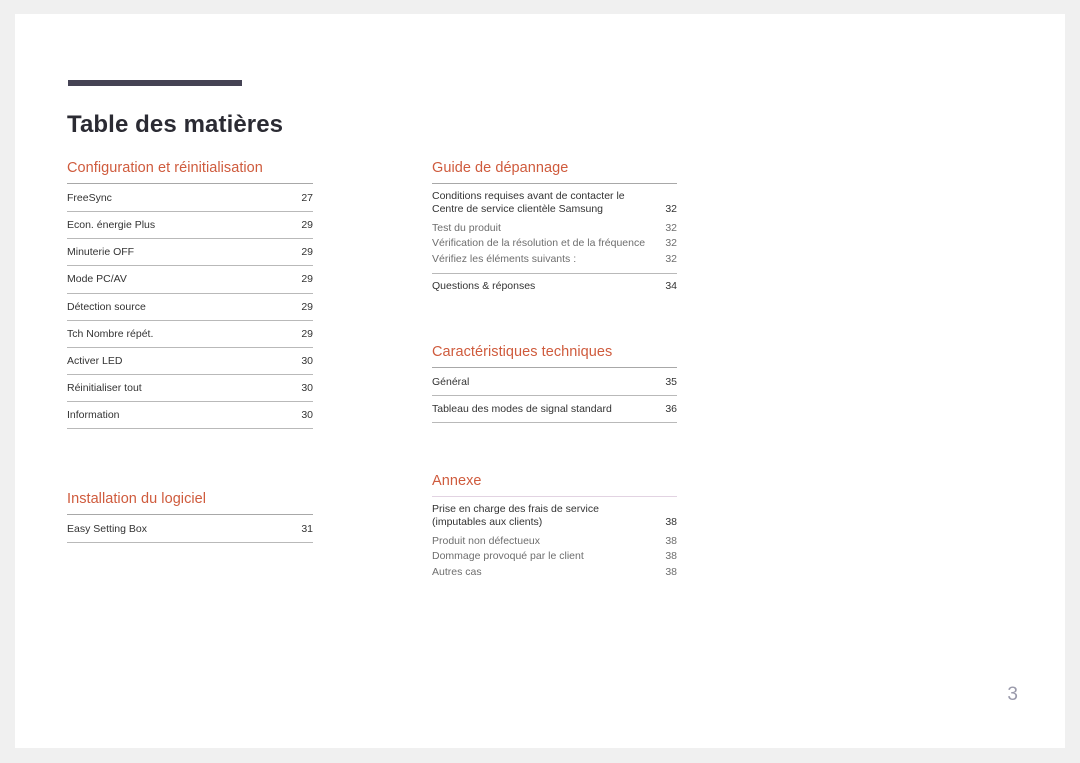 The height and width of the screenshot is (763, 1080). What do you see at coordinates (518, 209) in the screenshot?
I see `toc-entry-label-line2: Centre de service clientèle Samsung` at bounding box center [518, 209].